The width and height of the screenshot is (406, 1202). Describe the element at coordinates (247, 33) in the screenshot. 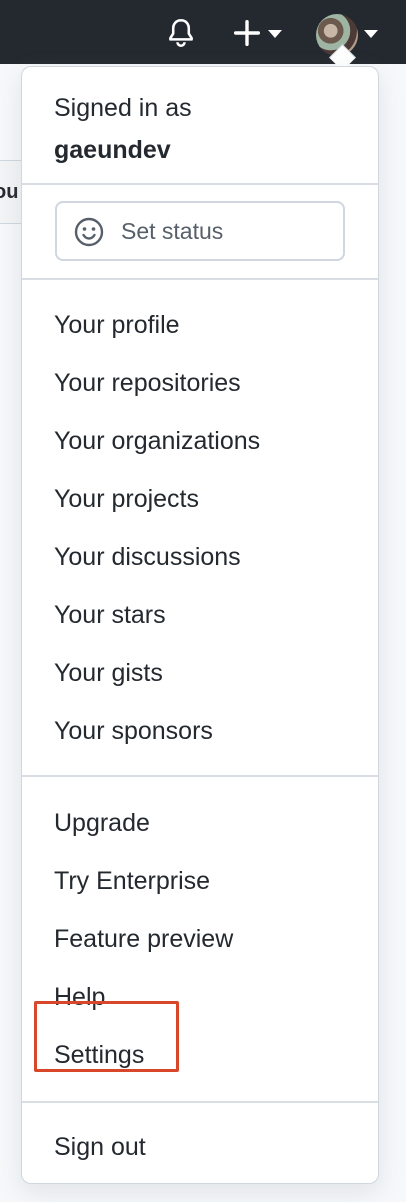

I see `plus-icon` at that location.